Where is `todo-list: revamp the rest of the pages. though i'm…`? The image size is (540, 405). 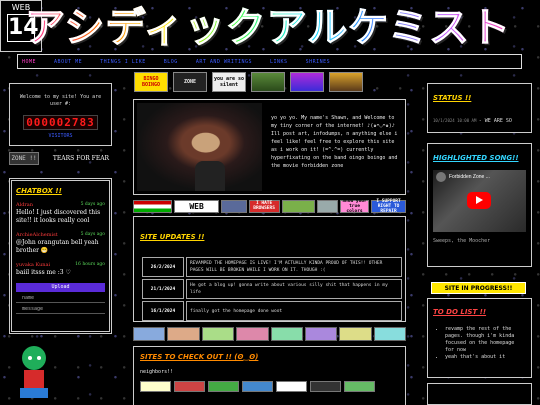
todo-list: revamp the rest of the pages. though i'm… is located at coordinates (479, 343).